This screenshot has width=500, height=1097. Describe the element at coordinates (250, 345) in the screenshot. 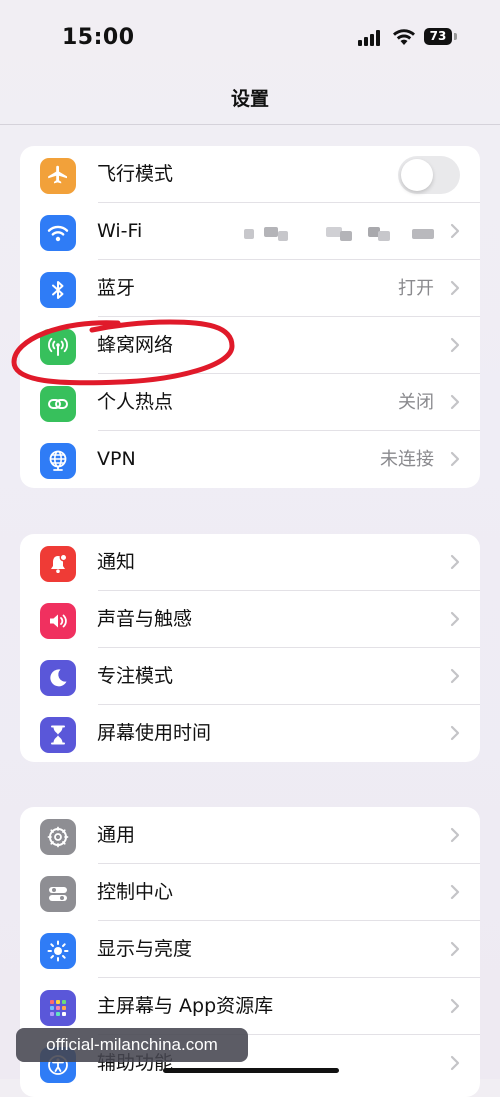

I see `row-cellular: 蜂窝网络` at that location.